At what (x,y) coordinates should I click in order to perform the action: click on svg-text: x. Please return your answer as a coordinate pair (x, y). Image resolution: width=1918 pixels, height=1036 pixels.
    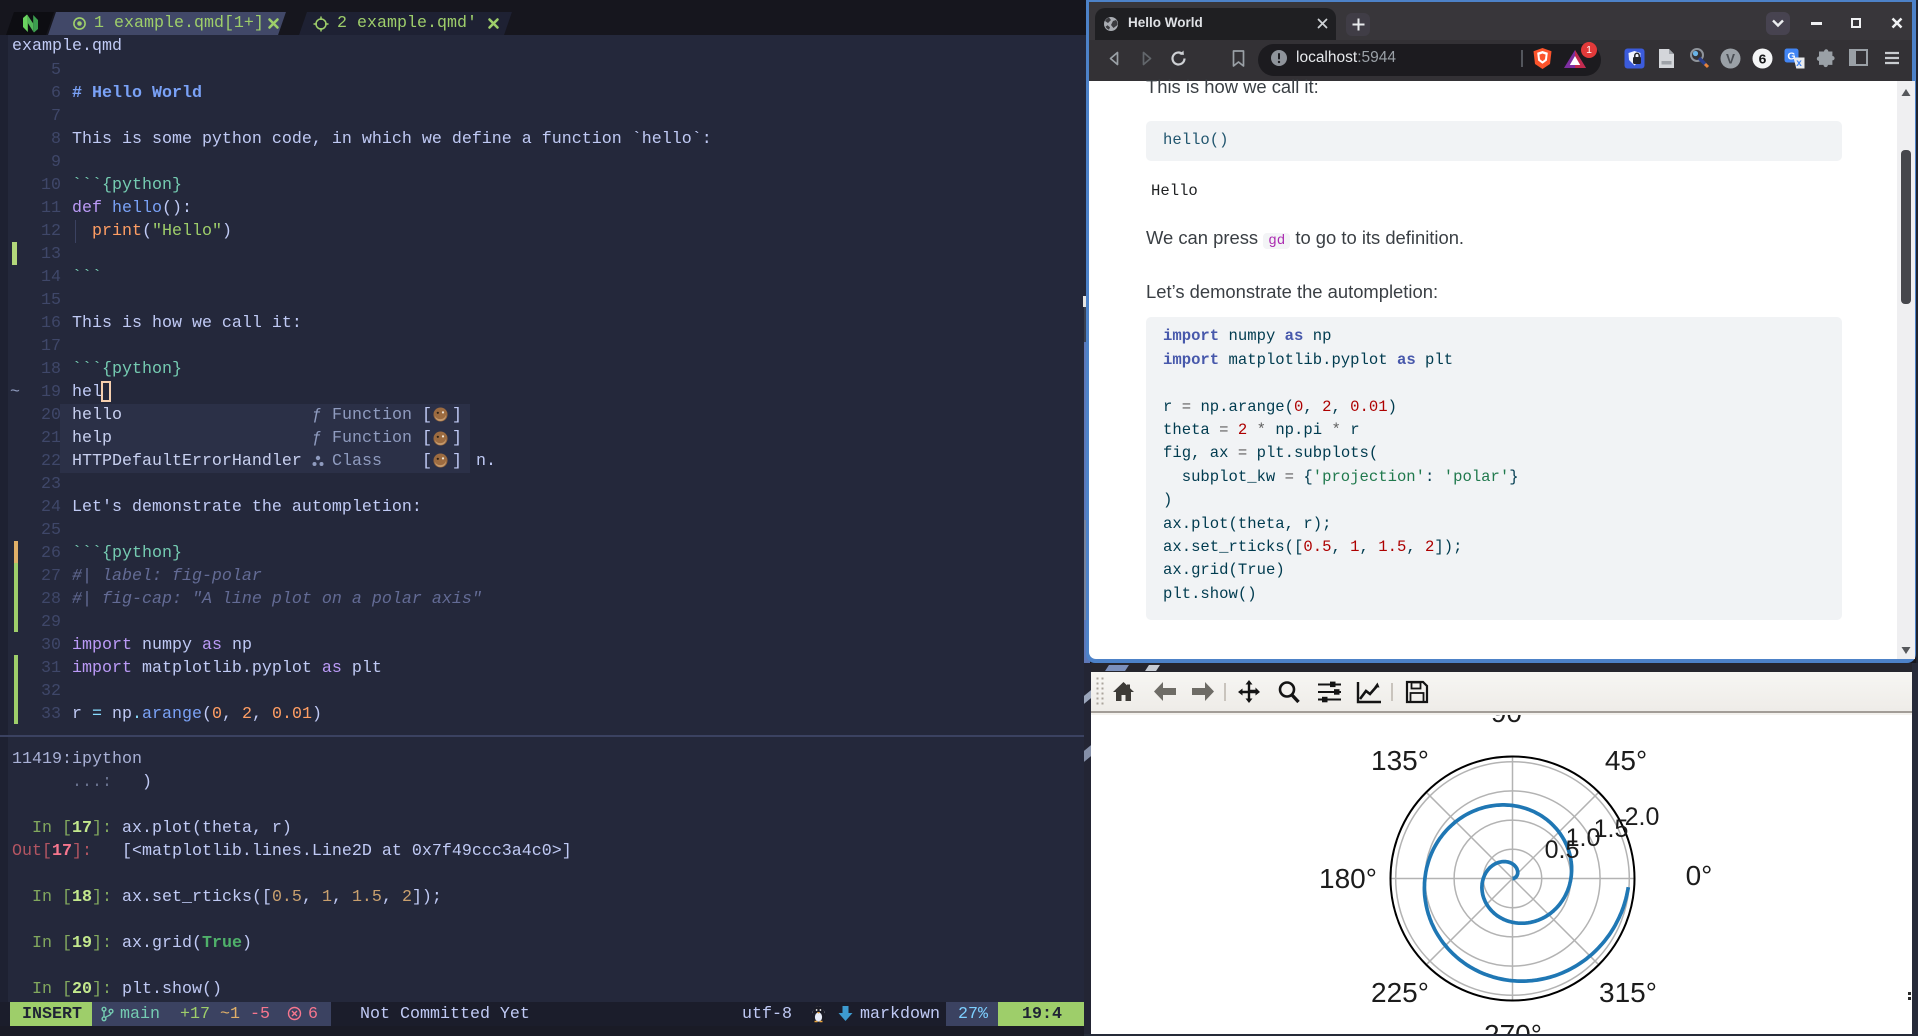
    Looking at the image, I should click on (1799, 63).